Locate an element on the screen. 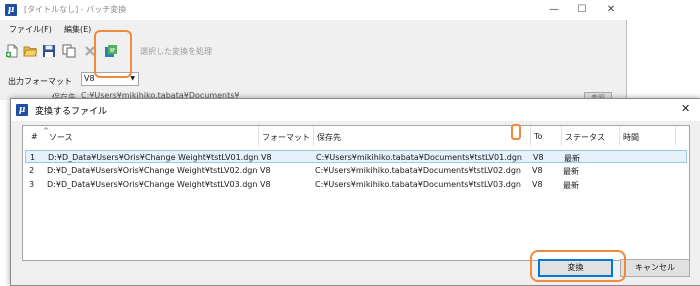 The height and width of the screenshot is (286, 700). menu-file: ファイル(F) is located at coordinates (30, 29).